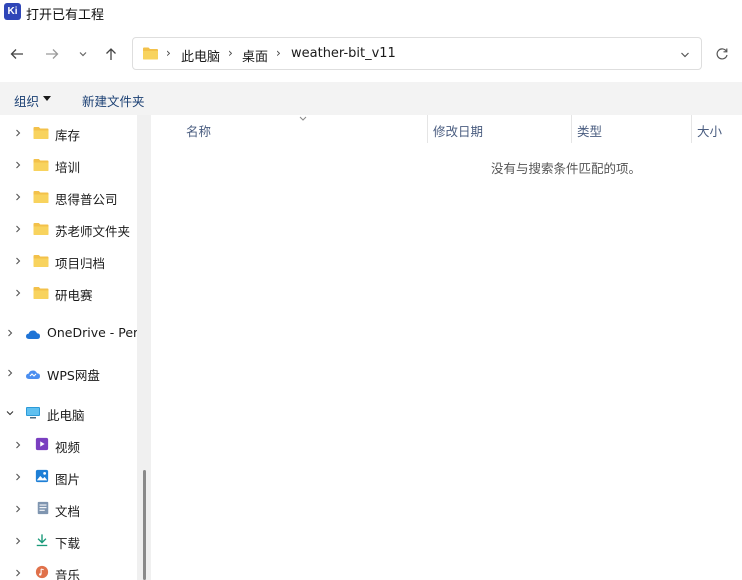  I want to click on sidebar-item-downloads: 下载, so click(68, 541).